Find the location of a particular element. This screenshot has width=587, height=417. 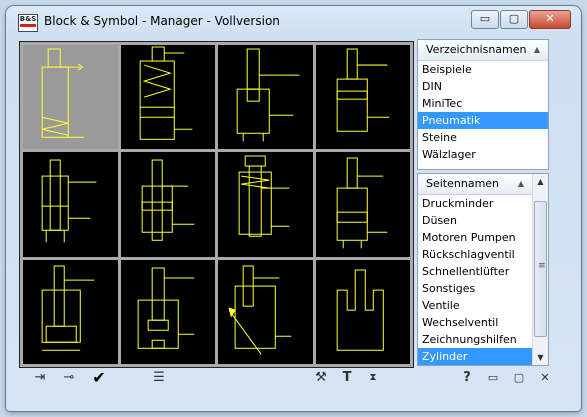

page-list-header: Seitennamen ▲ is located at coordinates (475, 184).